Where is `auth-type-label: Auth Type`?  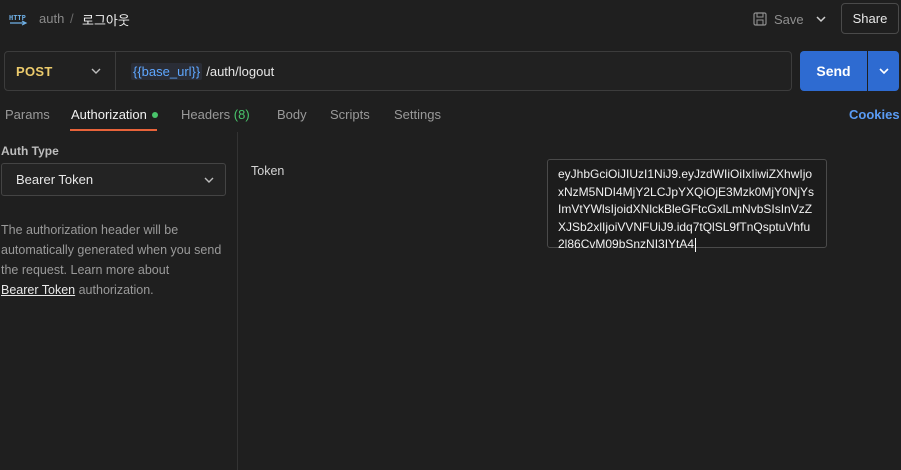
auth-type-label: Auth Type is located at coordinates (30, 151).